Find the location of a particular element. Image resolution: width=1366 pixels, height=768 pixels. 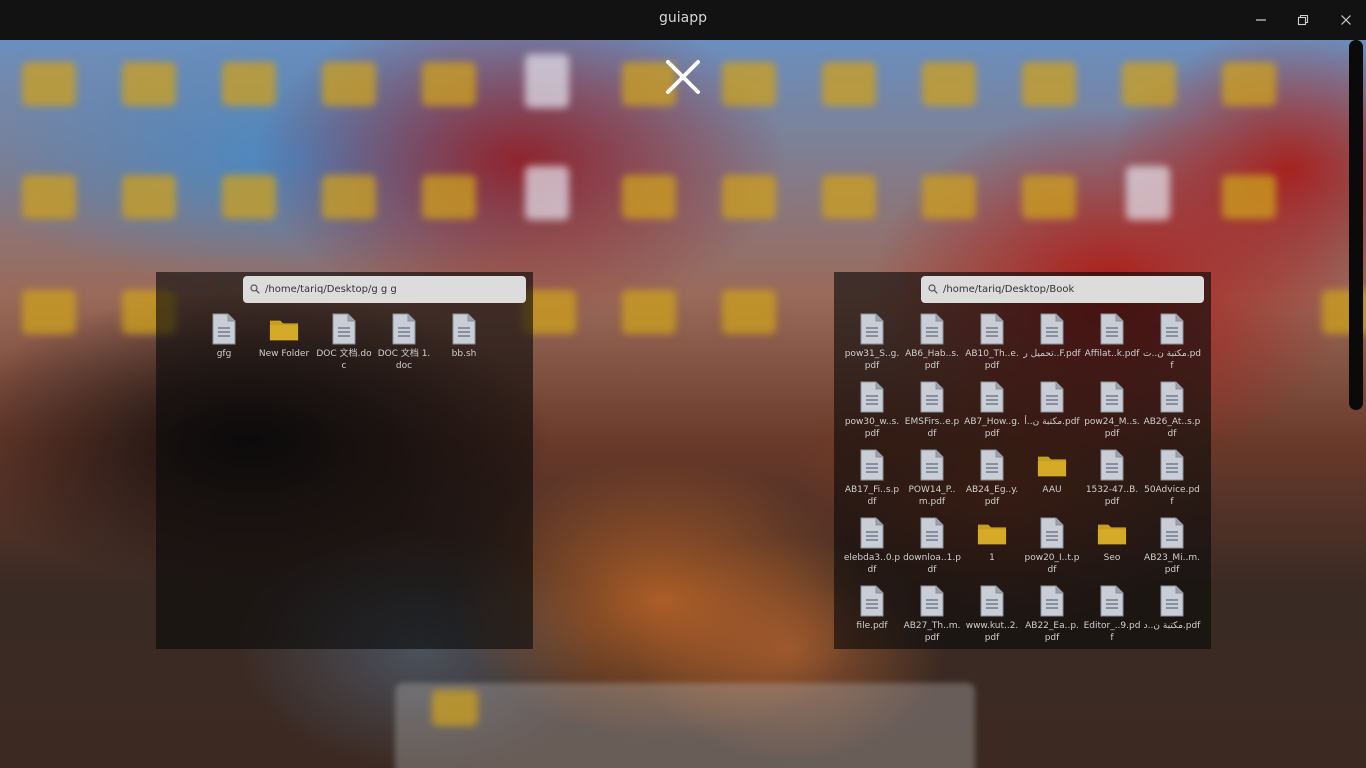

window-titlebar: guiapp is located at coordinates (683, 20).